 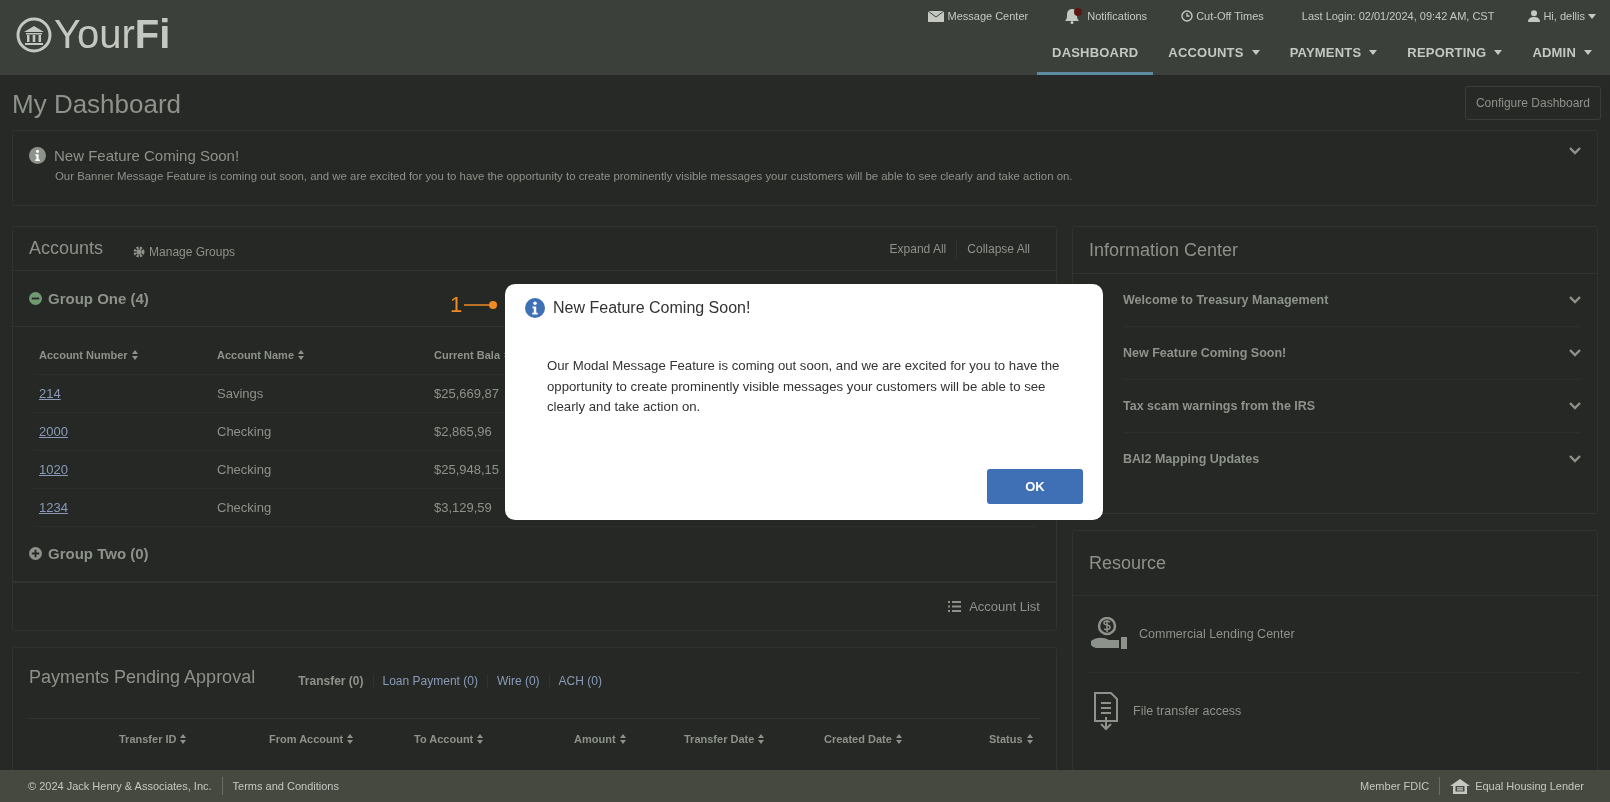 I want to click on nav-tab: ADMIN, so click(x=1556, y=53).